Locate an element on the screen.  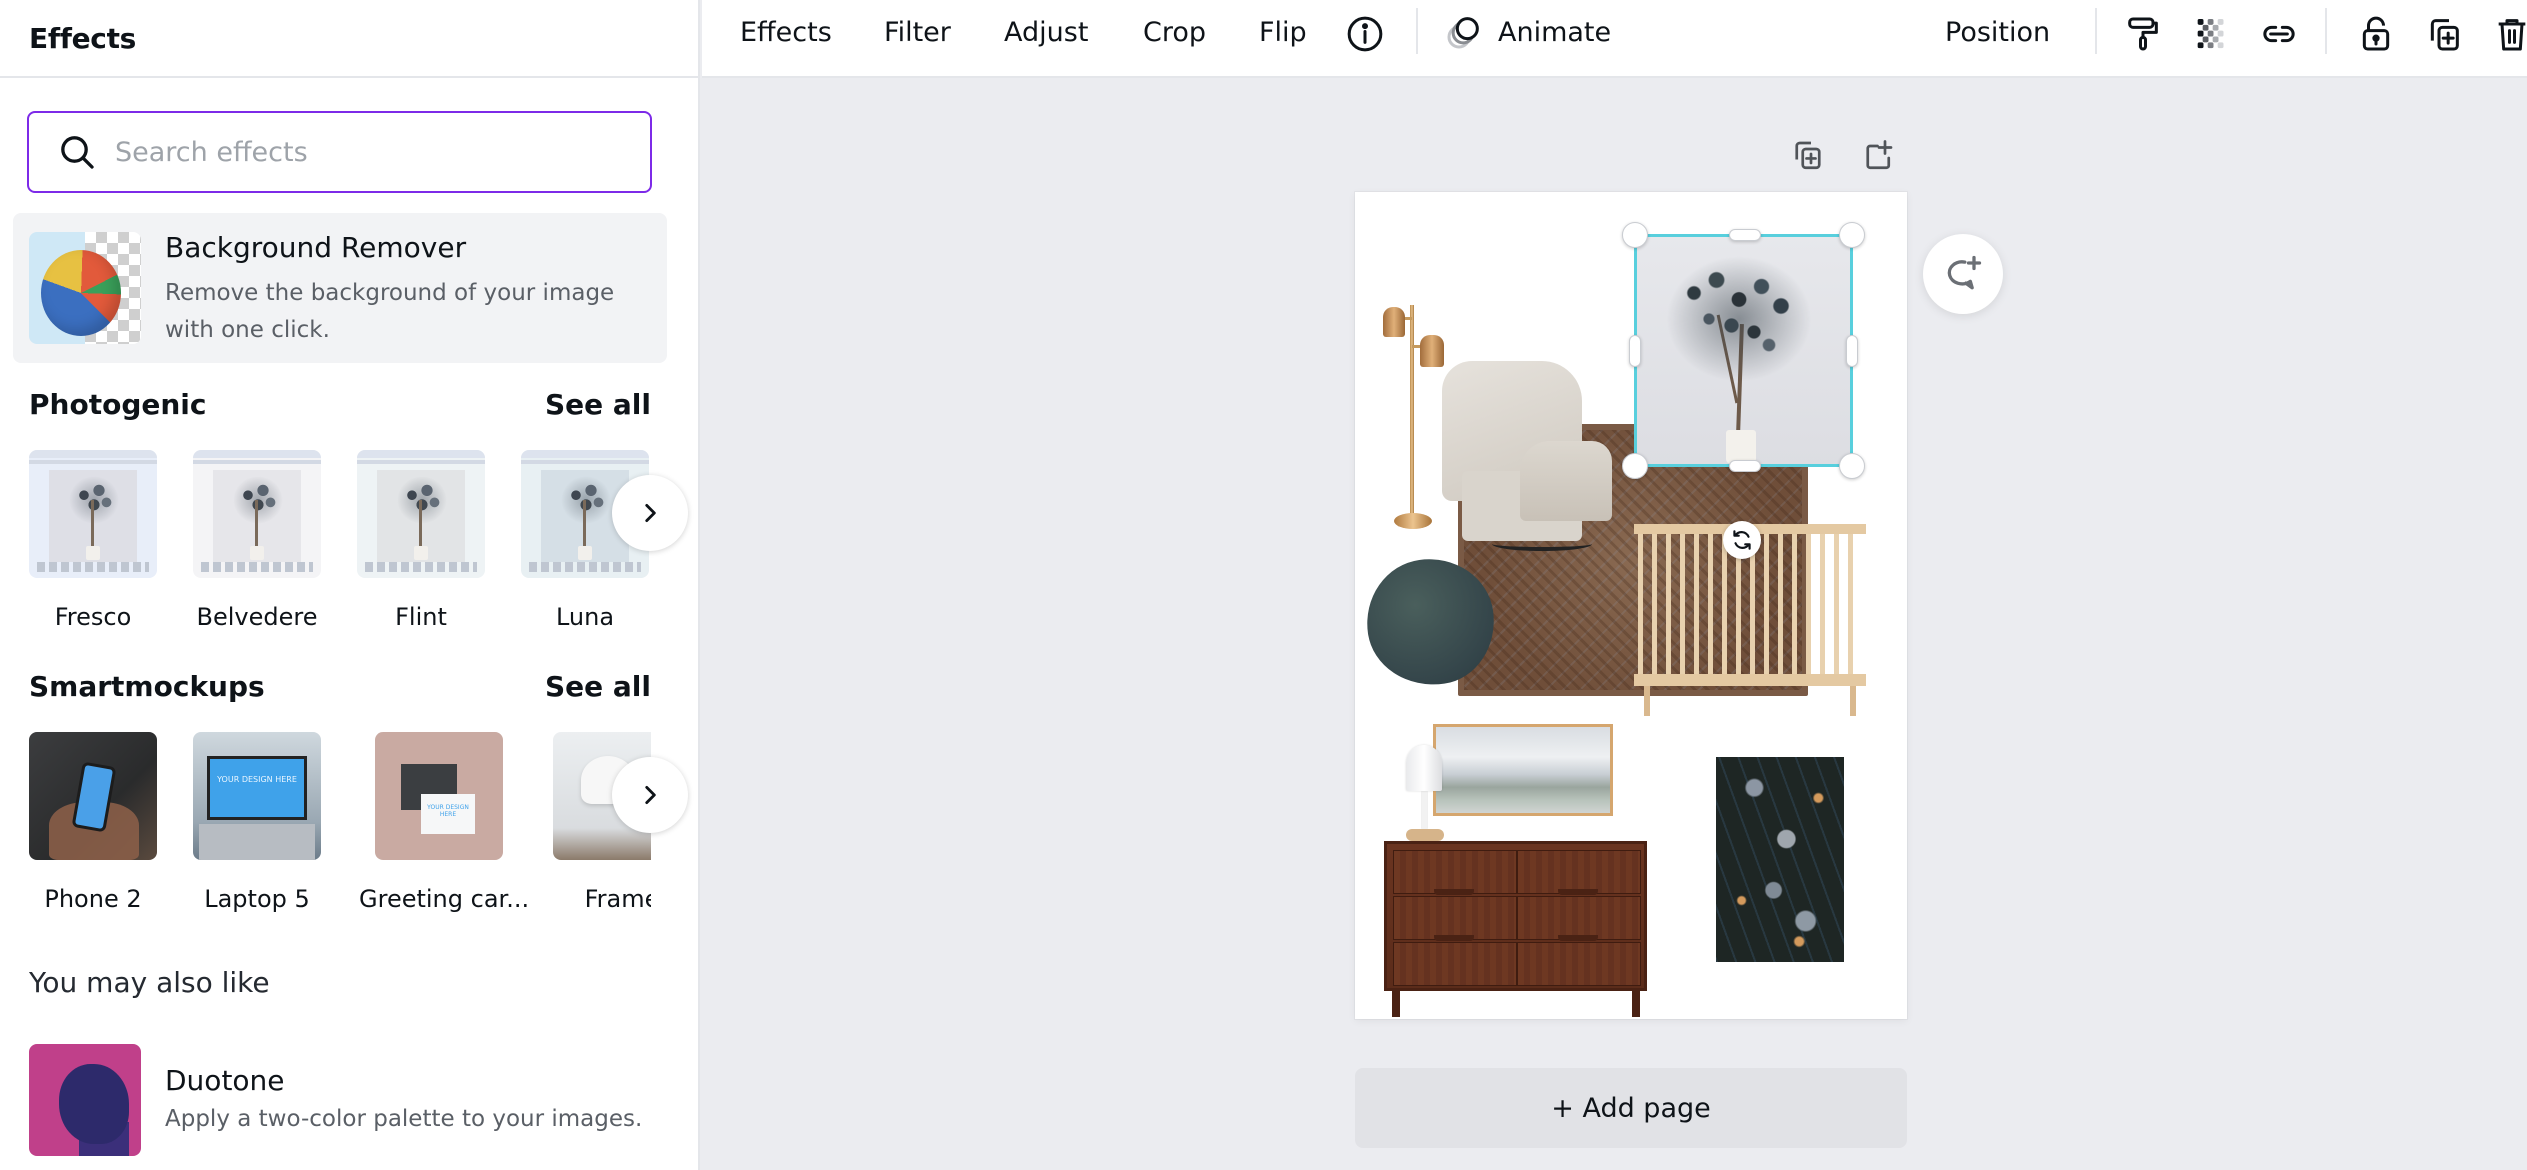
belvedere-thumbnail is located at coordinates (257, 514).